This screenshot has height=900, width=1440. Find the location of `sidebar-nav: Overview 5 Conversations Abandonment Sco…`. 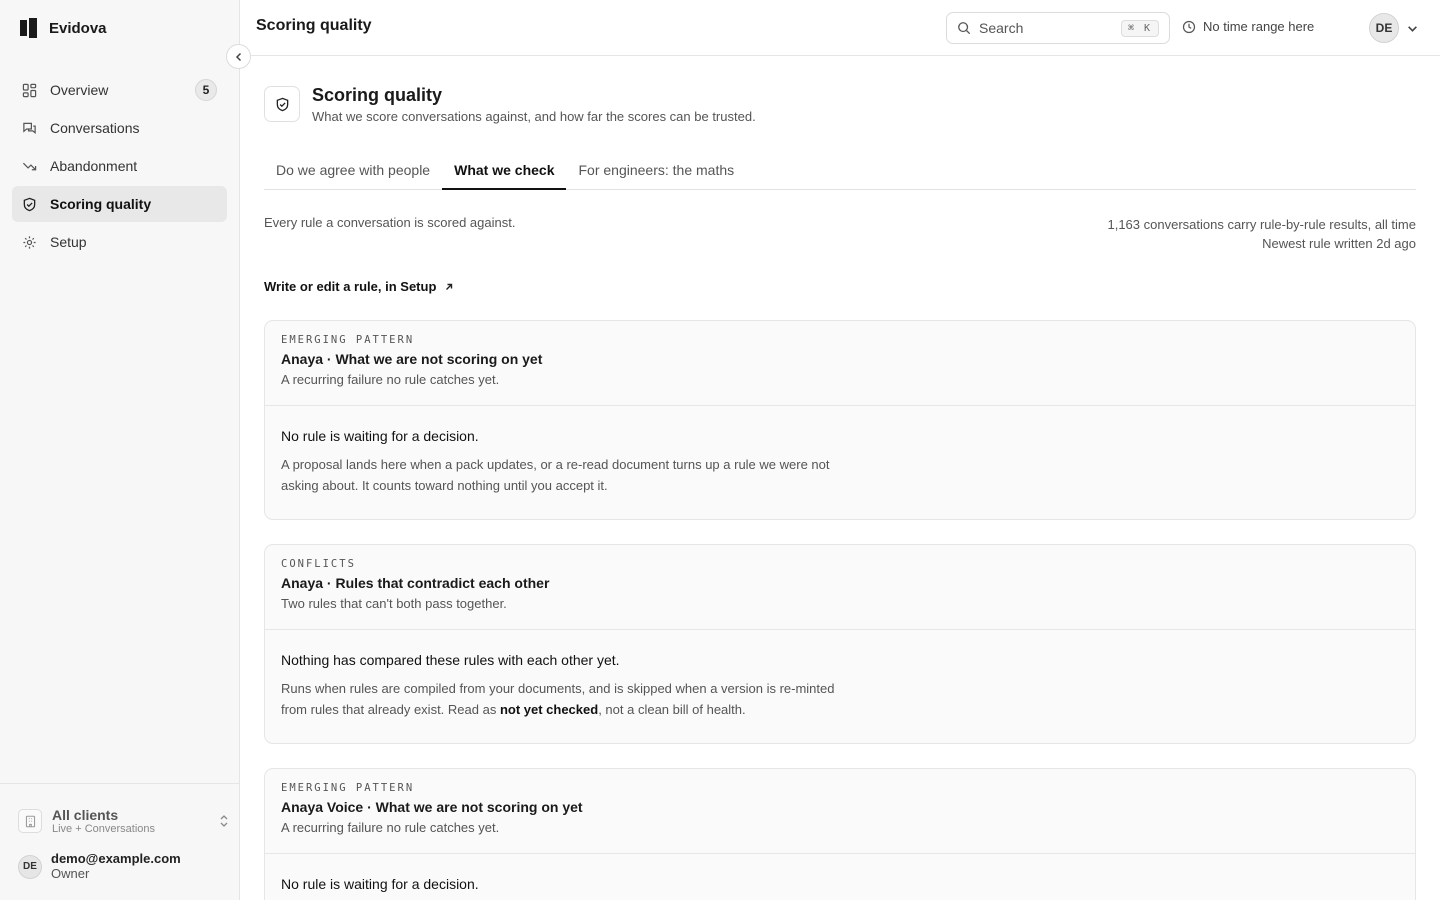

sidebar-nav: Overview 5 Conversations Abandonment Sco… is located at coordinates (119, 167).